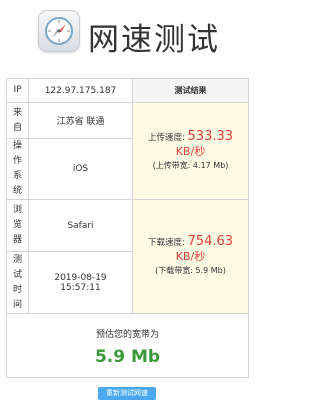 The height and width of the screenshot is (408, 320). I want to click on table-row: 预估您的宽带为 5.9 Mb, so click(127, 345).